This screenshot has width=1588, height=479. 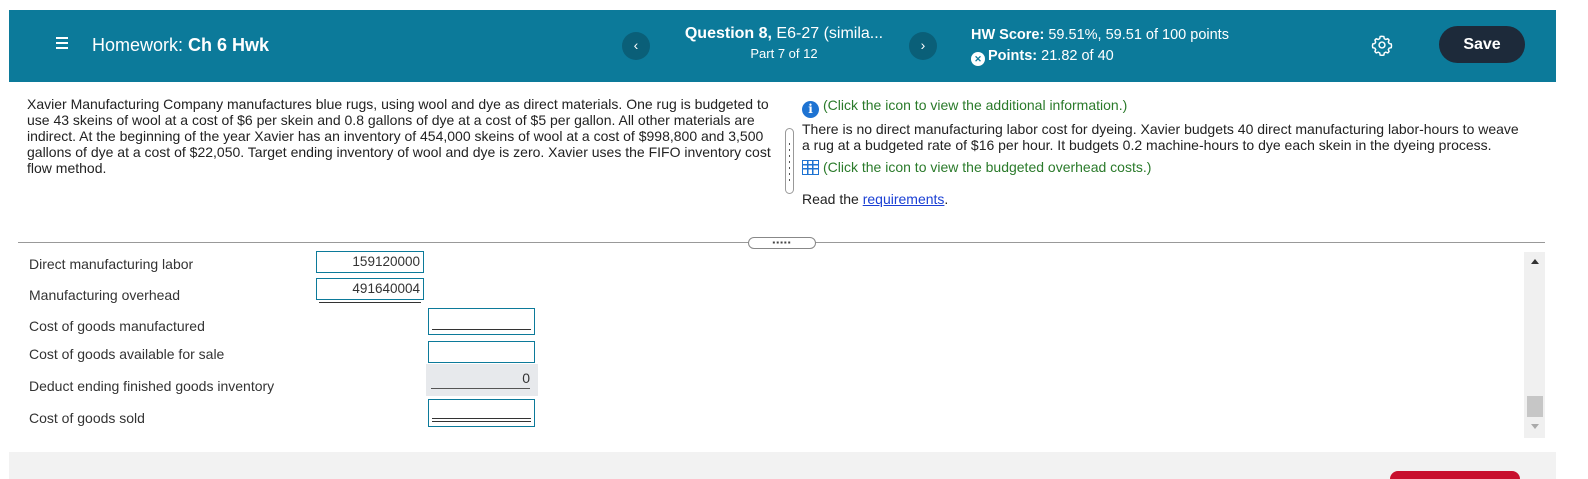 I want to click on points-icon: ✕, so click(x=978, y=59).